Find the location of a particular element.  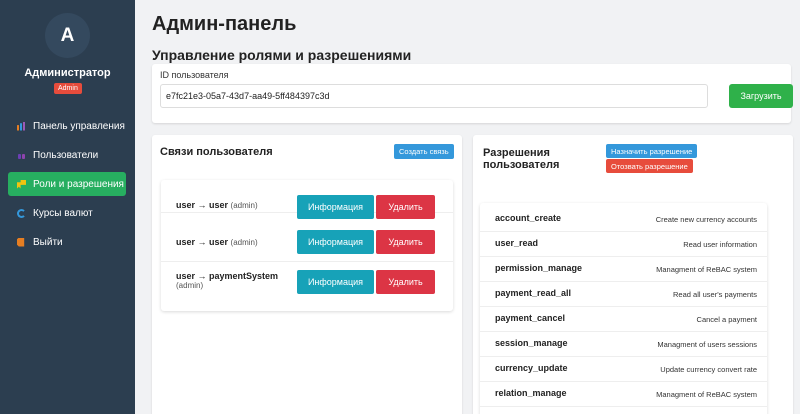

assign-permission-button: Назначить разрешение is located at coordinates (652, 151).